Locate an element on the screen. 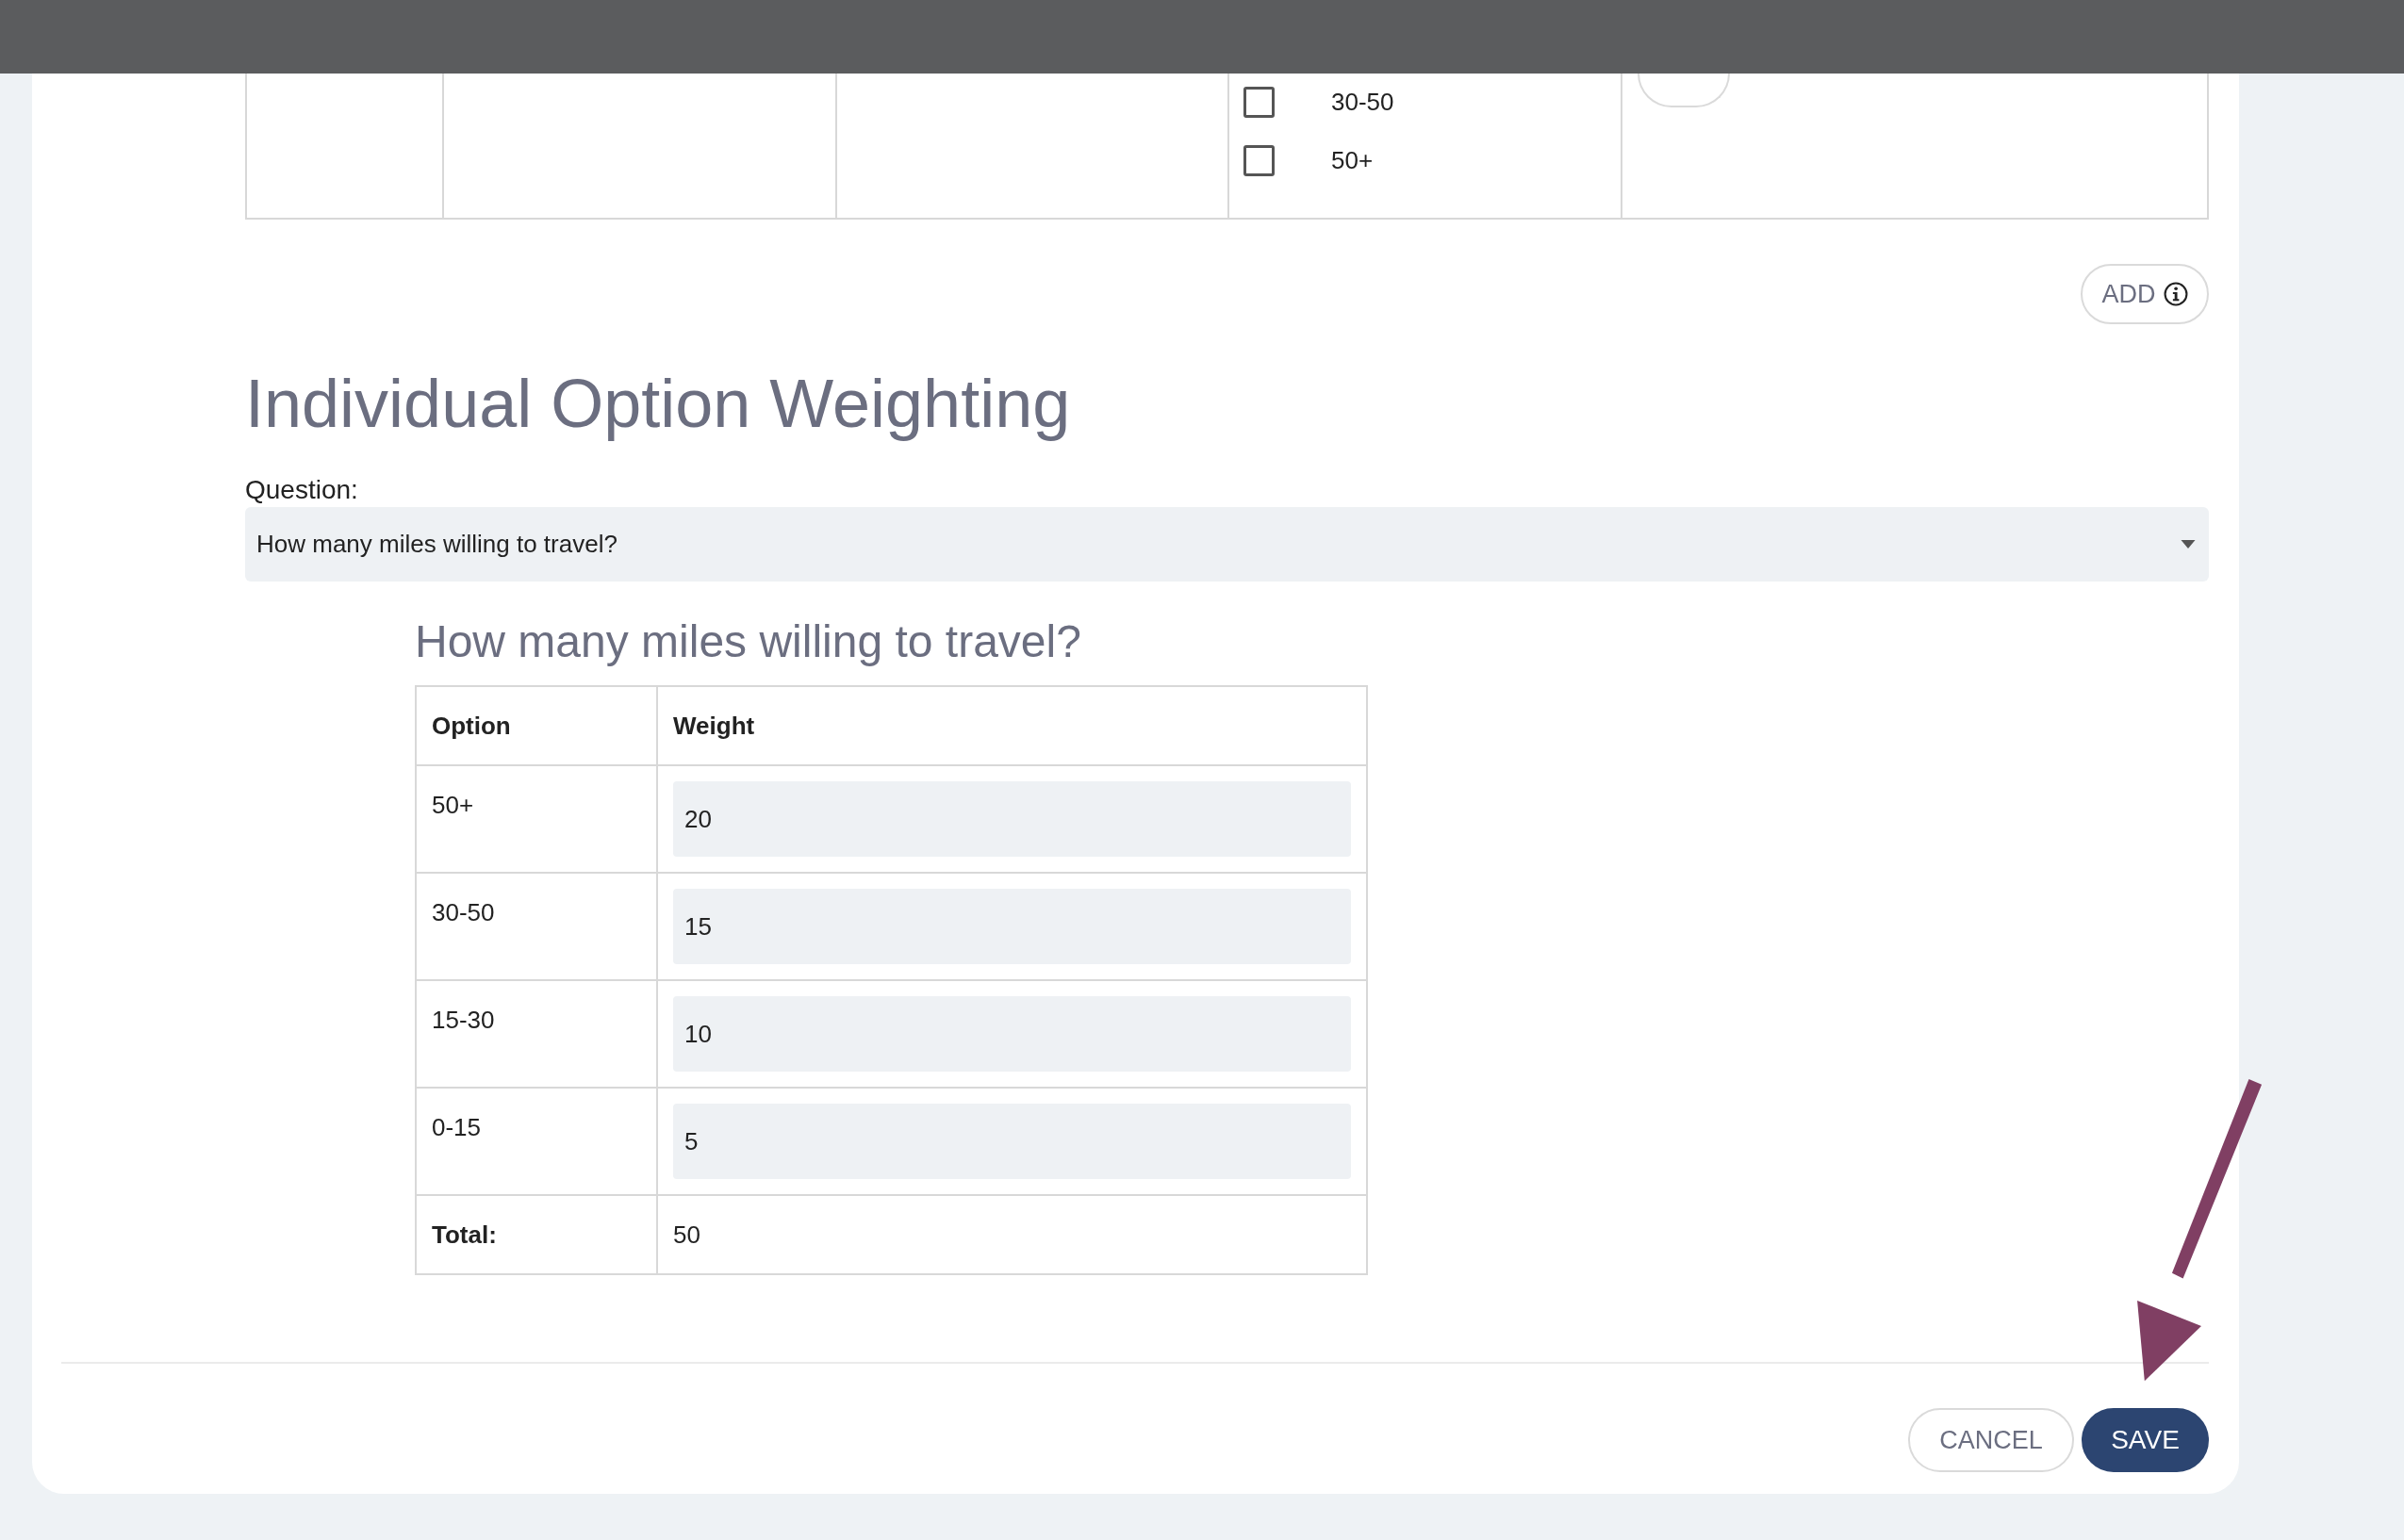  option-label: 30-50 is located at coordinates (1362, 102).